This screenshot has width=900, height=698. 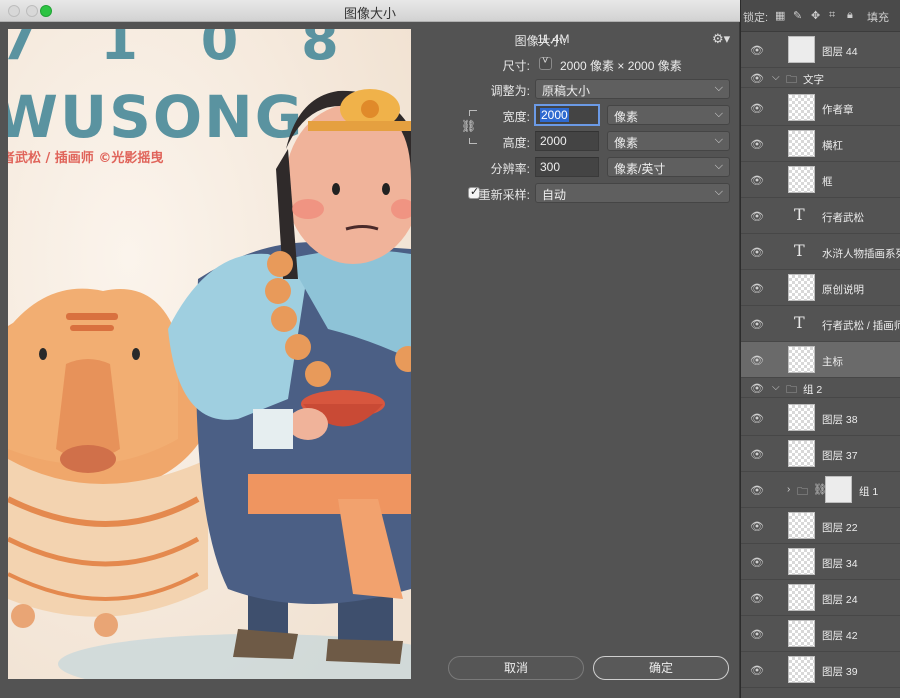 What do you see at coordinates (516, 117) in the screenshot?
I see `width-label: 宽度:` at bounding box center [516, 117].